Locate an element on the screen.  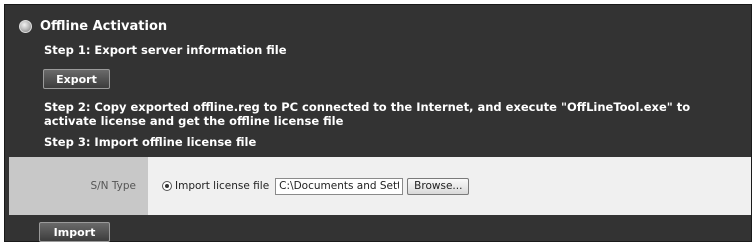
license-file-path-input is located at coordinates (339, 186).